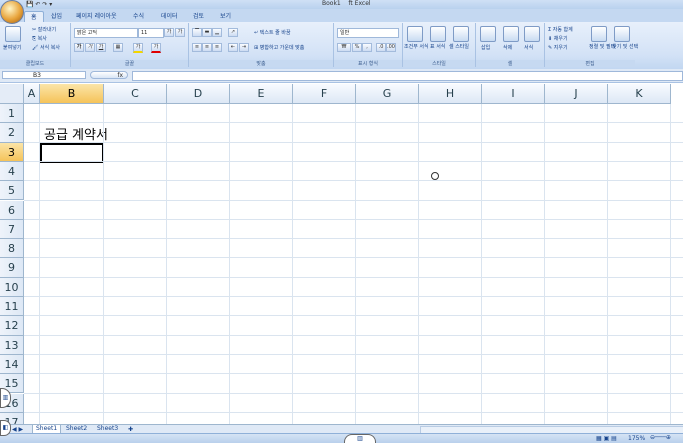 The width and height of the screenshot is (683, 443). What do you see at coordinates (90, 47) in the screenshot?
I see `italic-button: 가` at bounding box center [90, 47].